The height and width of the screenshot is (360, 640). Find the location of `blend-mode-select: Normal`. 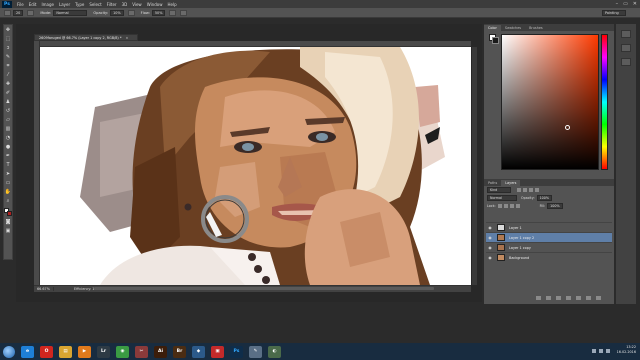

blend-mode-select: Normal is located at coordinates (502, 198).